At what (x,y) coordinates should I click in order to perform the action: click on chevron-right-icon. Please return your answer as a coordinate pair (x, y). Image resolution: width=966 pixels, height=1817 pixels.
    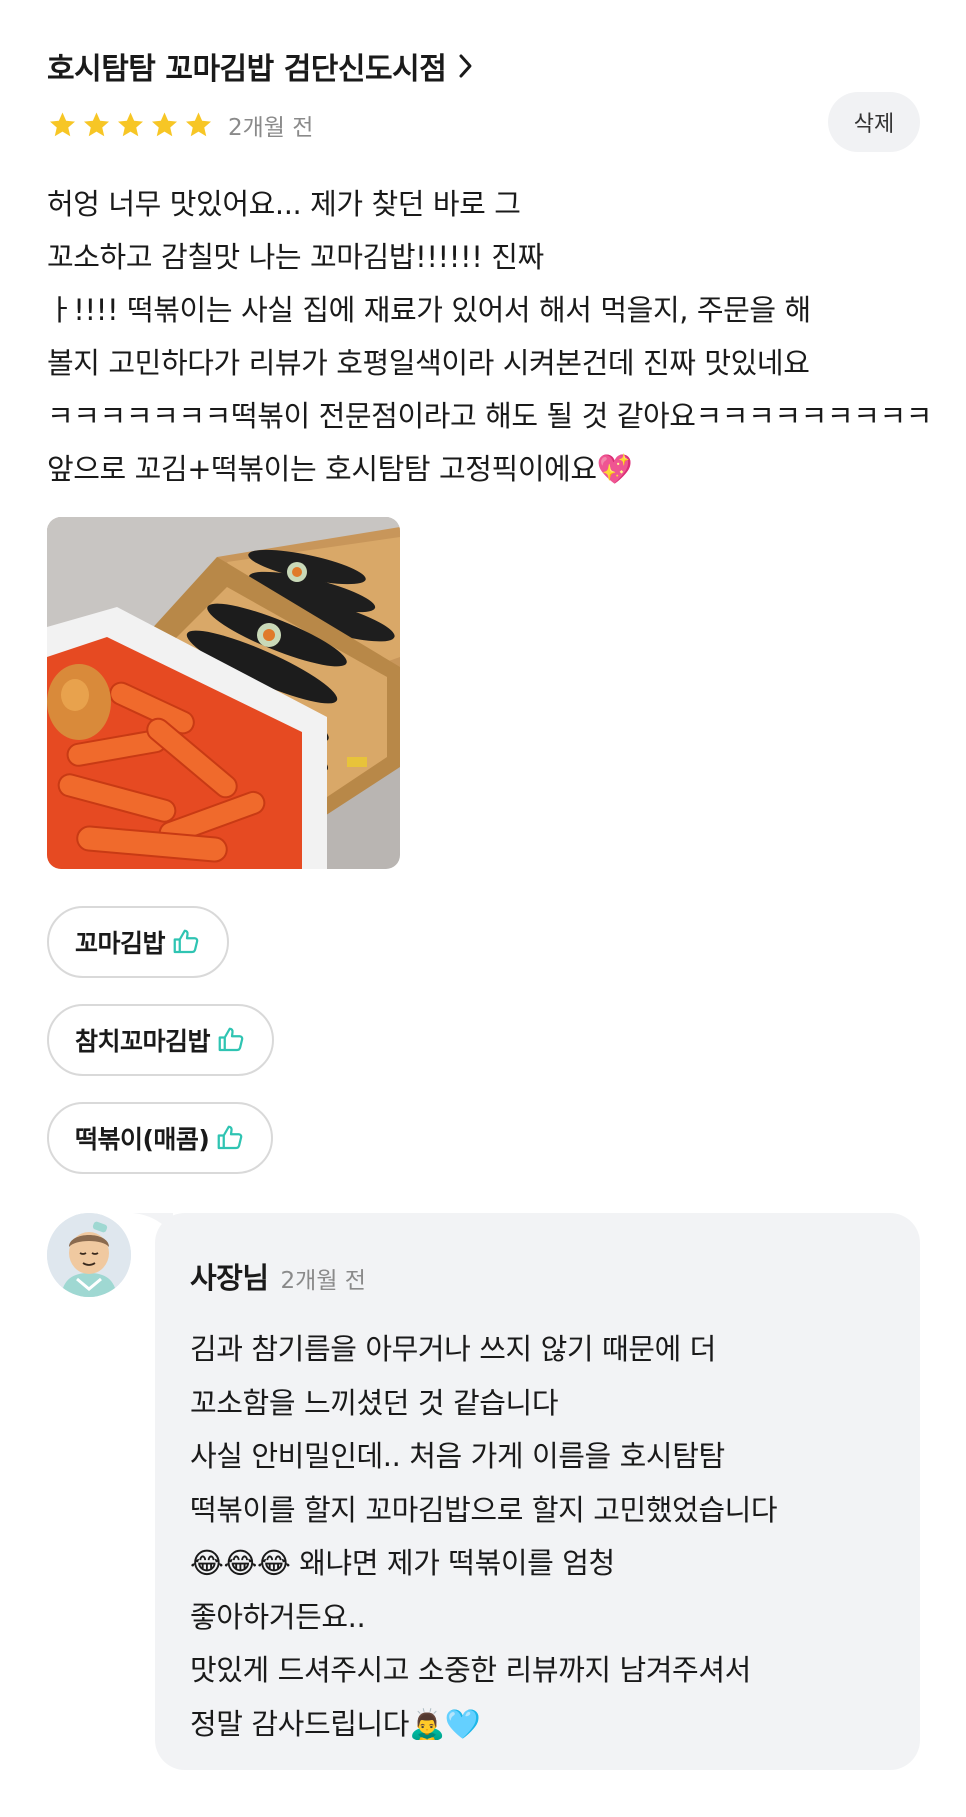
    Looking at the image, I should click on (466, 66).